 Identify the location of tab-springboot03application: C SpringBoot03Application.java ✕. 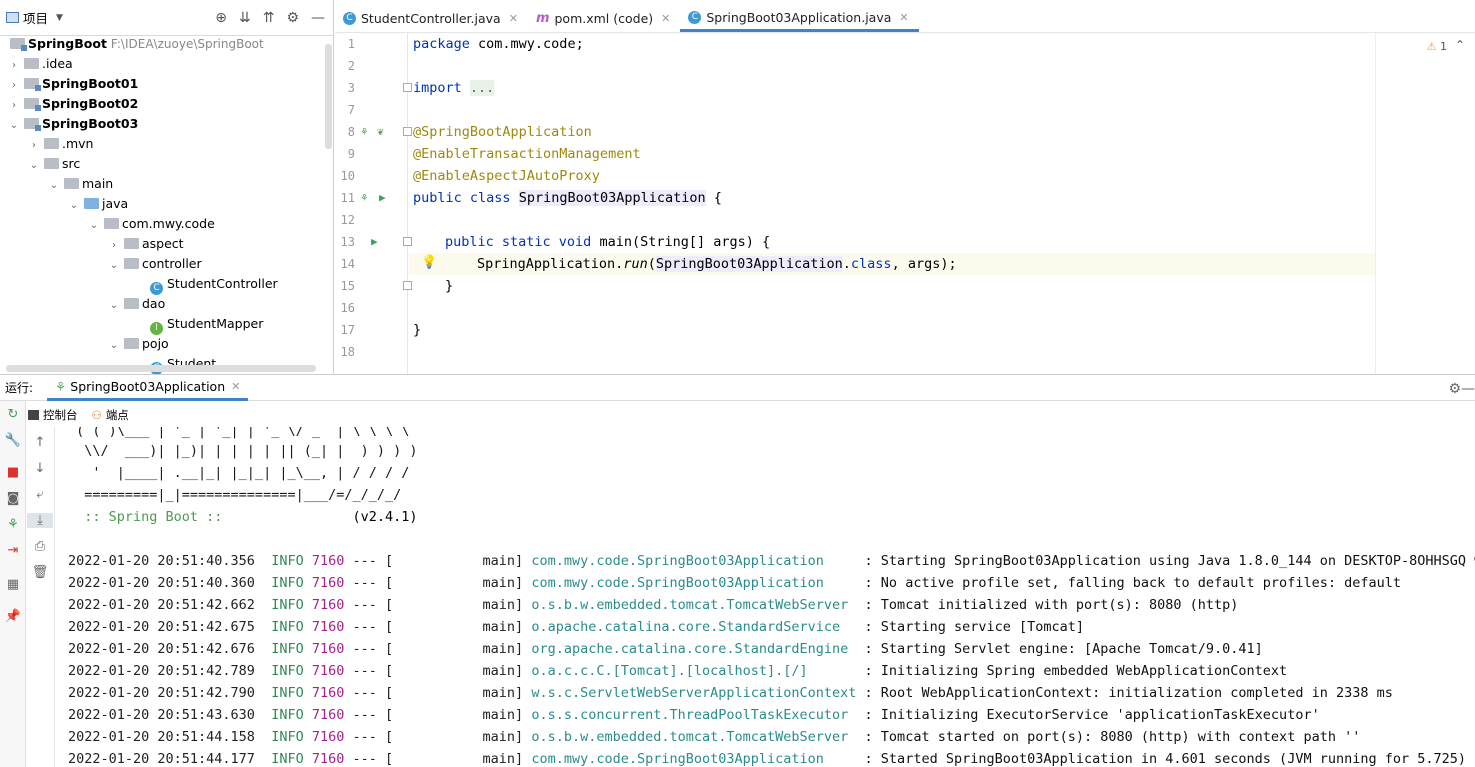
(799, 18).